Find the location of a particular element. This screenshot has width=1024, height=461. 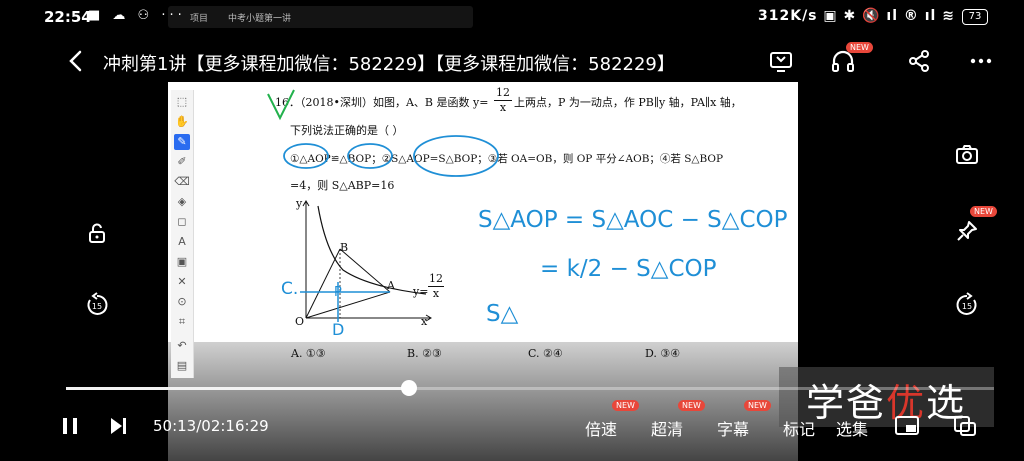

watermark-logo: 学爸优选 is located at coordinates (886, 399).